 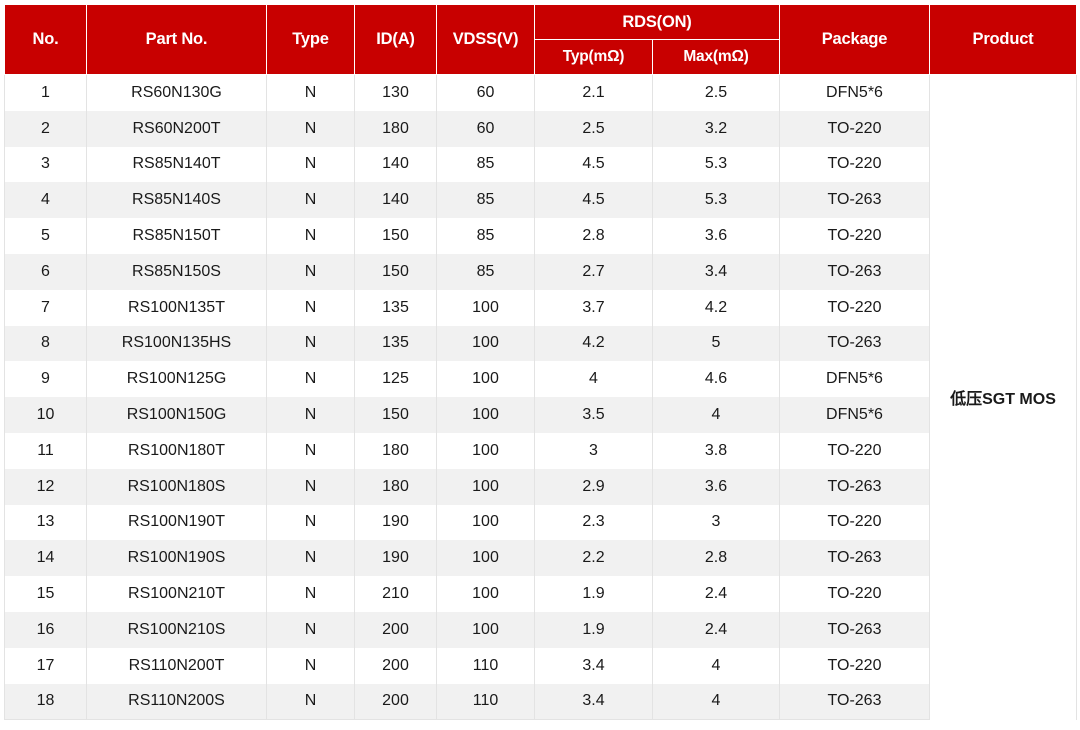 I want to click on cell-id: 125, so click(x=395, y=379).